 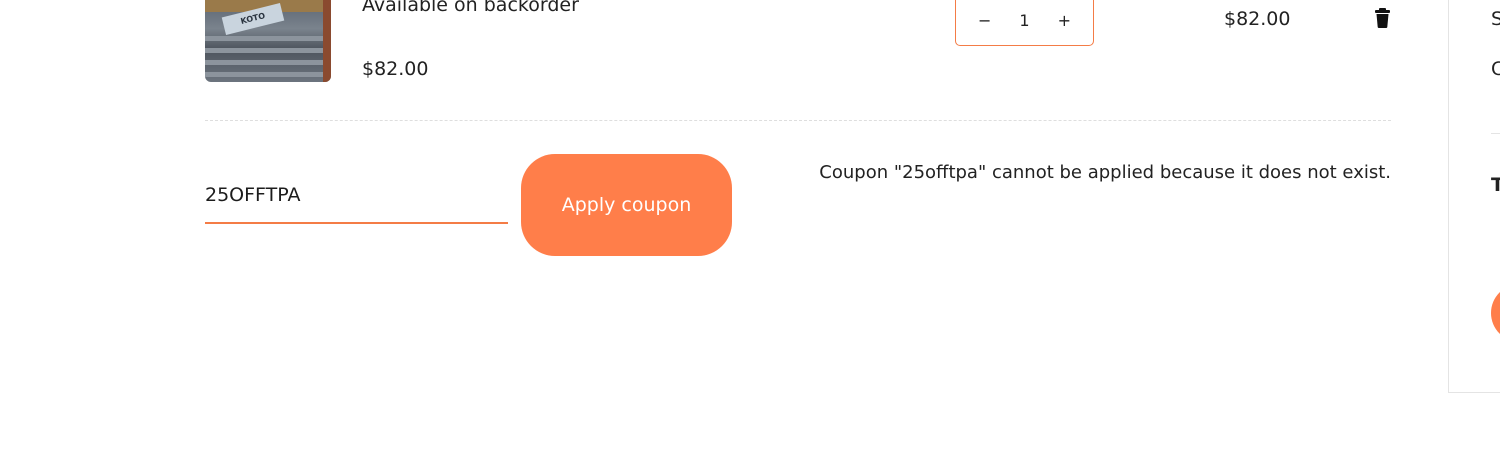 I want to click on summary-row-label: S, so click(x=1495, y=19).